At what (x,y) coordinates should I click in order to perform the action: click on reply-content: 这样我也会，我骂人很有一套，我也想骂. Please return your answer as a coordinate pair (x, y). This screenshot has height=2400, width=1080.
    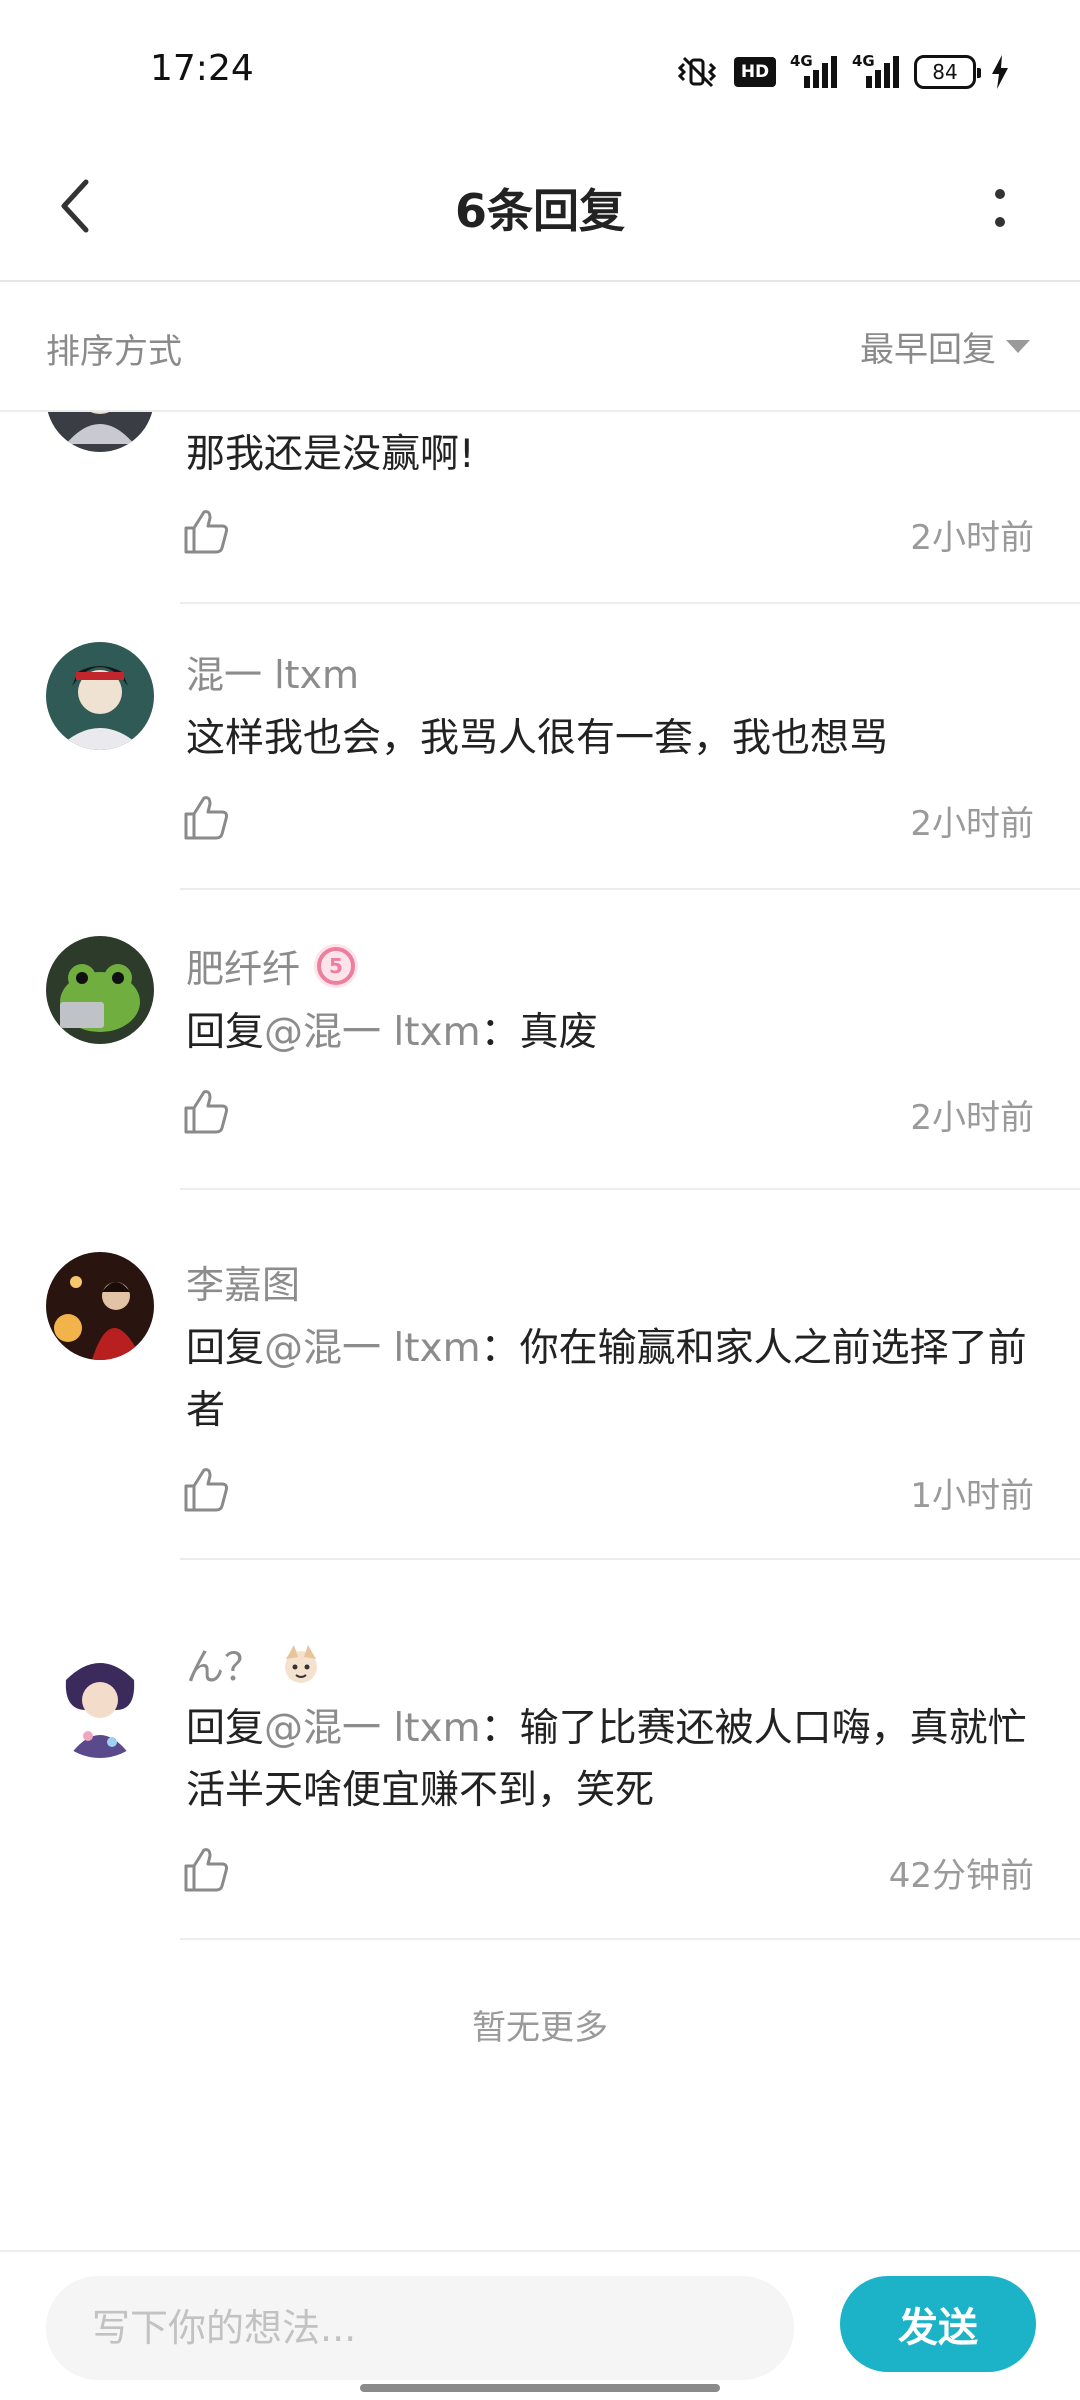
    Looking at the image, I should click on (616, 739).